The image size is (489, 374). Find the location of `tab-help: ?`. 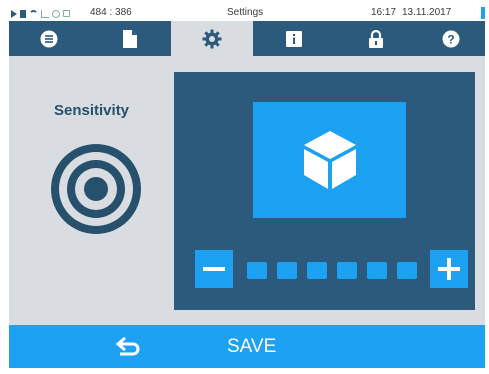

tab-help: ? is located at coordinates (451, 38).